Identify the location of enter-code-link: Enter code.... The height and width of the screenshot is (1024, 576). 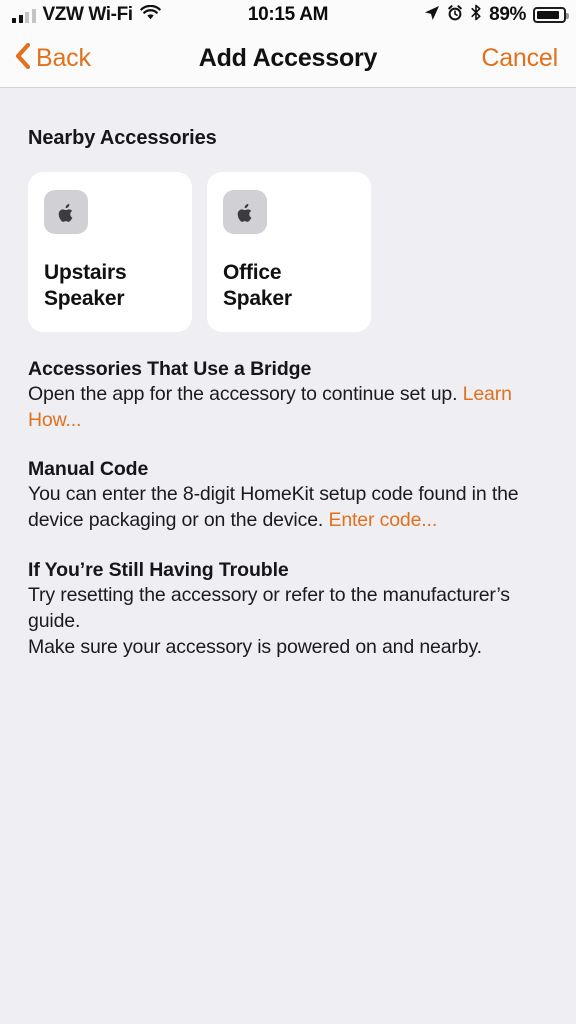
(382, 520).